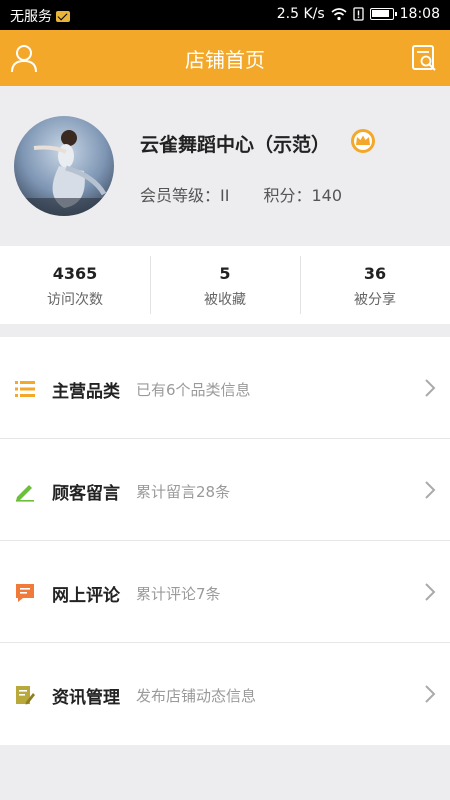  Describe the element at coordinates (339, 14) in the screenshot. I see `wifi-icon` at that location.